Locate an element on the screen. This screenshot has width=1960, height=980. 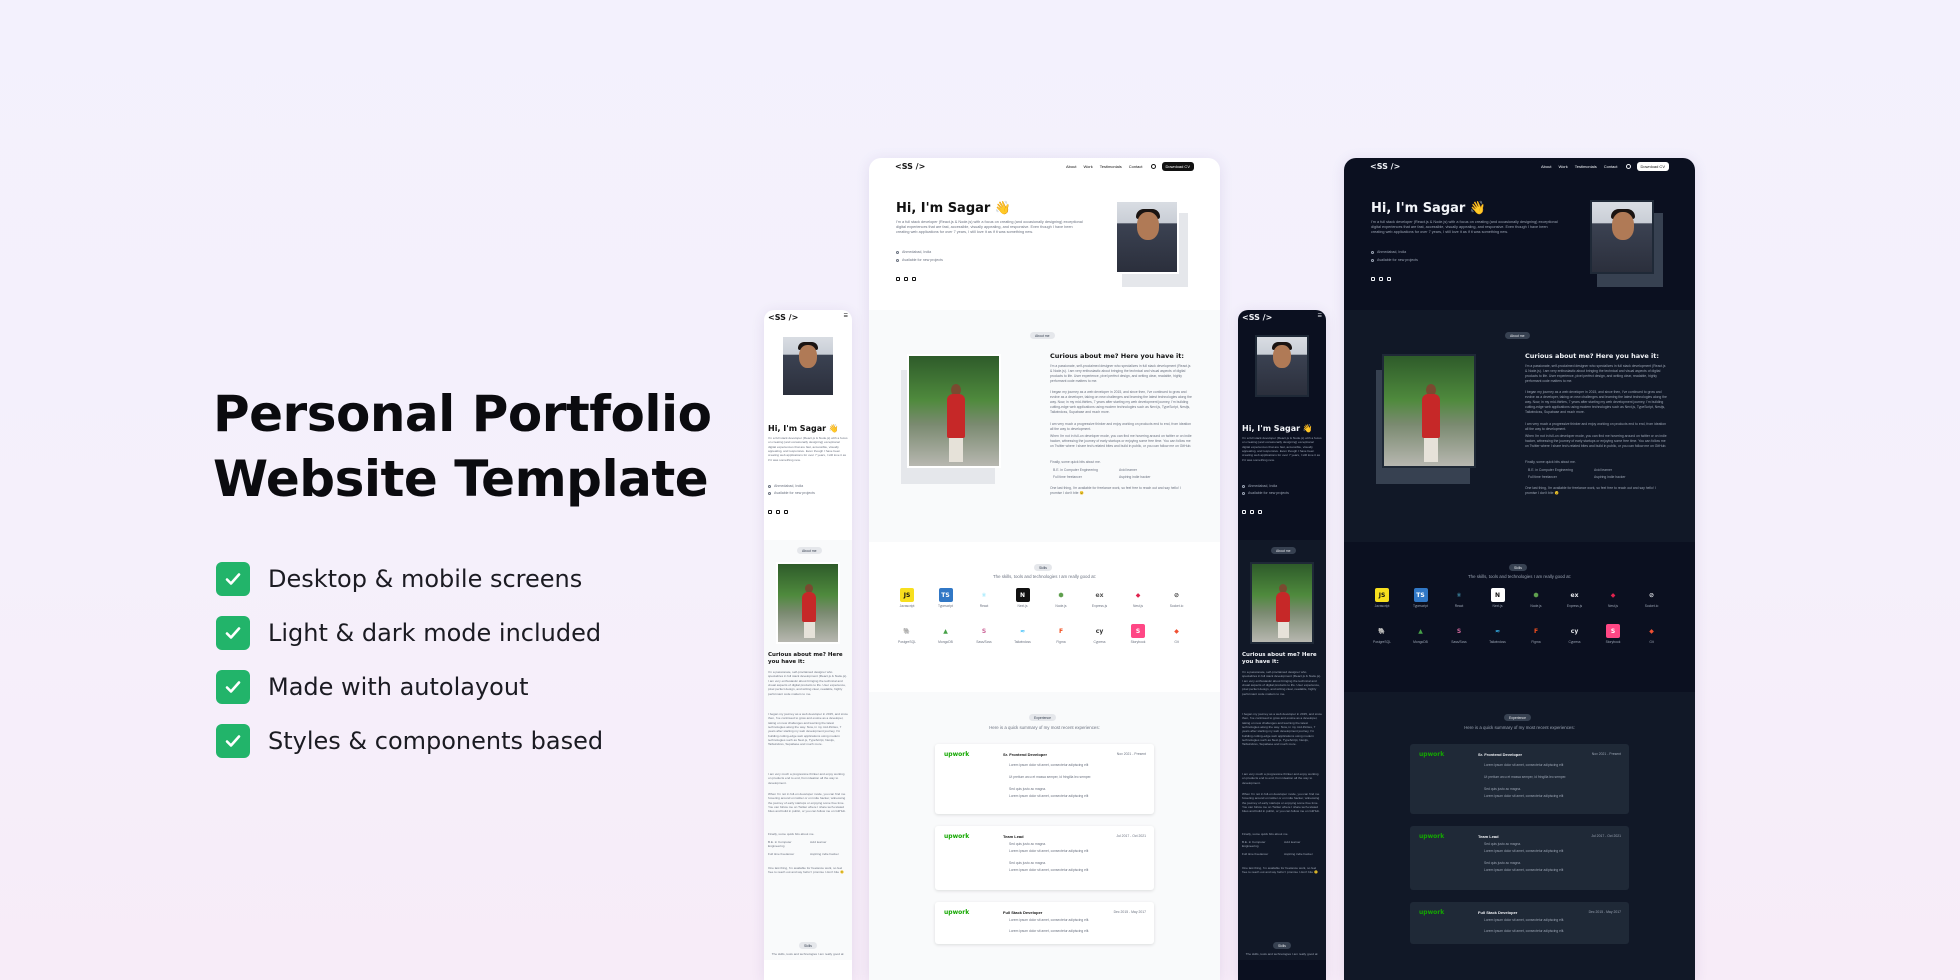
feature-item: Styles & components based is located at coordinates (409, 741).